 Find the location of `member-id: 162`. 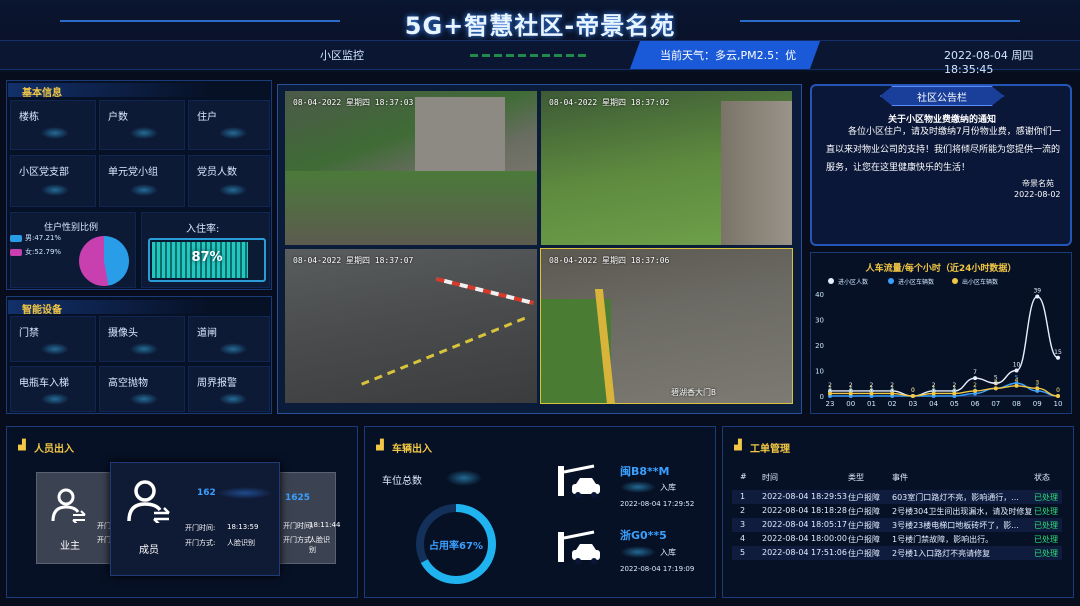

member-id: 162 is located at coordinates (206, 493).